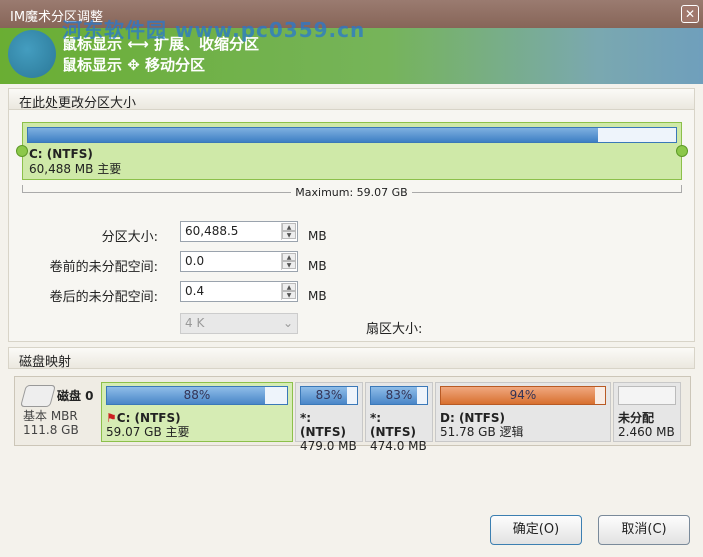 The height and width of the screenshot is (557, 703). What do you see at coordinates (288, 261) in the screenshot?
I see `before-spinner: ▲ ▼` at bounding box center [288, 261].